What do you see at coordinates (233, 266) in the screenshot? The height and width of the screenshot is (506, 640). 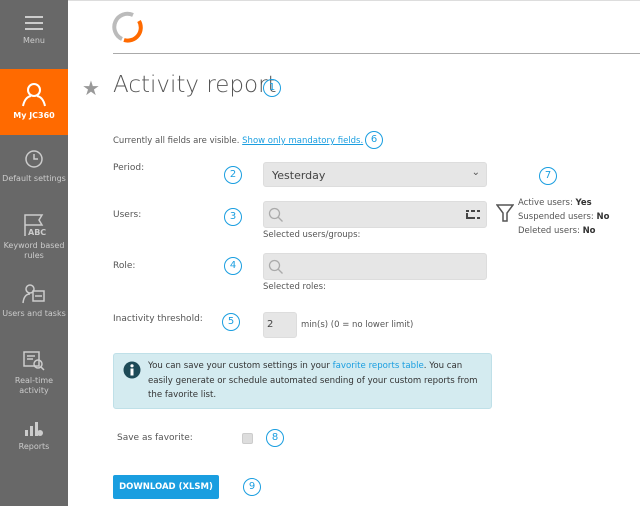 I see `marker-4: 4` at bounding box center [233, 266].